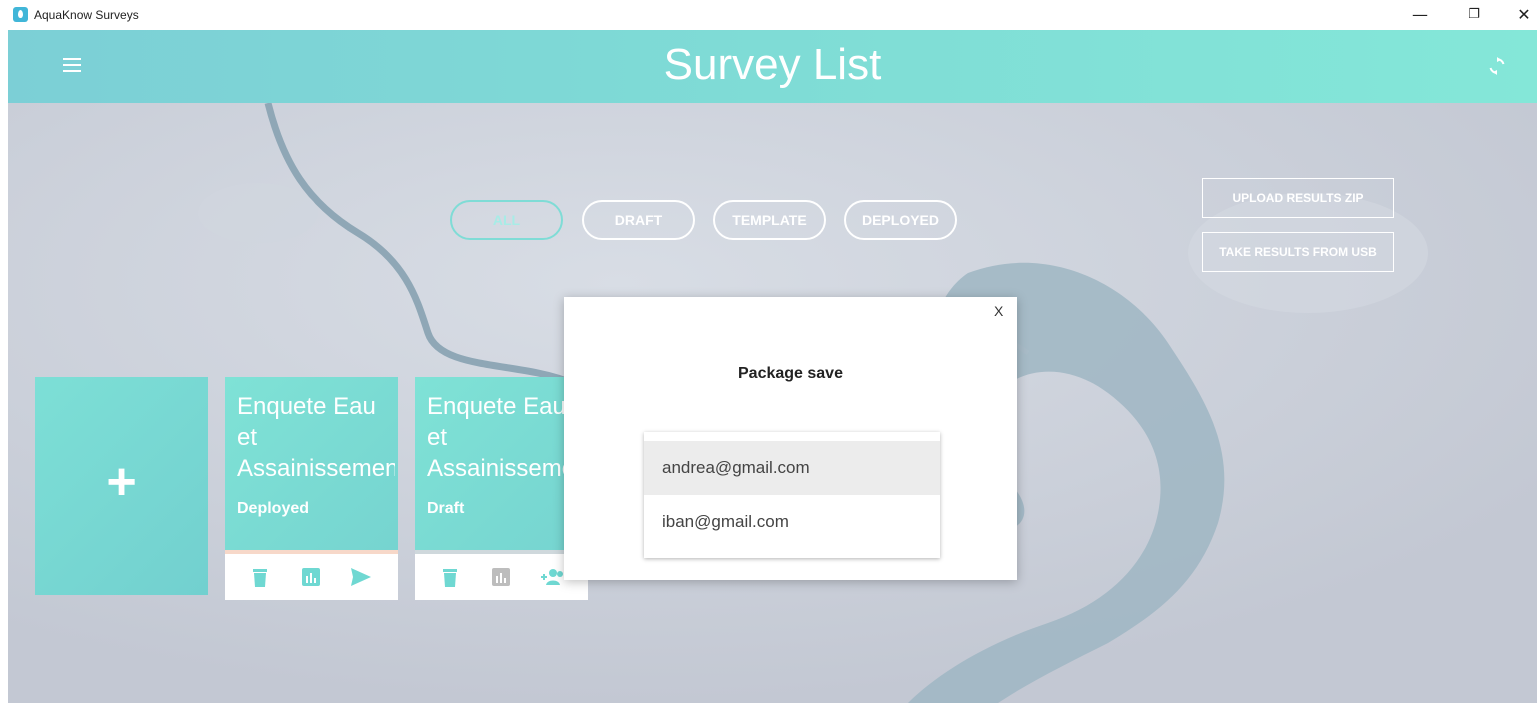 This screenshot has width=1537, height=703. What do you see at coordinates (1298, 198) in the screenshot?
I see `upload-results-zip-button: UPLOAD RESULTS ZIP` at bounding box center [1298, 198].